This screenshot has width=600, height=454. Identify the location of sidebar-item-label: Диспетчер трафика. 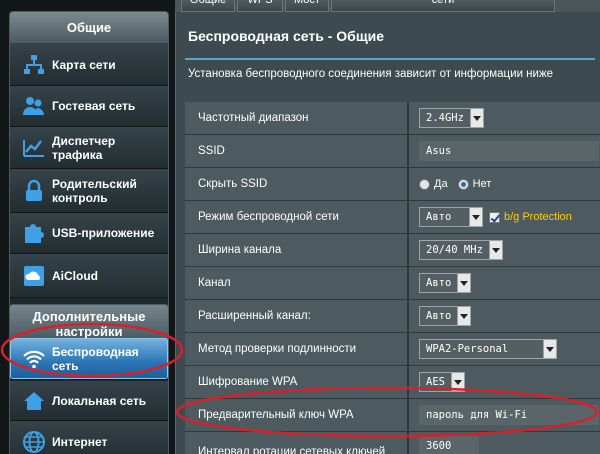
(84, 147).